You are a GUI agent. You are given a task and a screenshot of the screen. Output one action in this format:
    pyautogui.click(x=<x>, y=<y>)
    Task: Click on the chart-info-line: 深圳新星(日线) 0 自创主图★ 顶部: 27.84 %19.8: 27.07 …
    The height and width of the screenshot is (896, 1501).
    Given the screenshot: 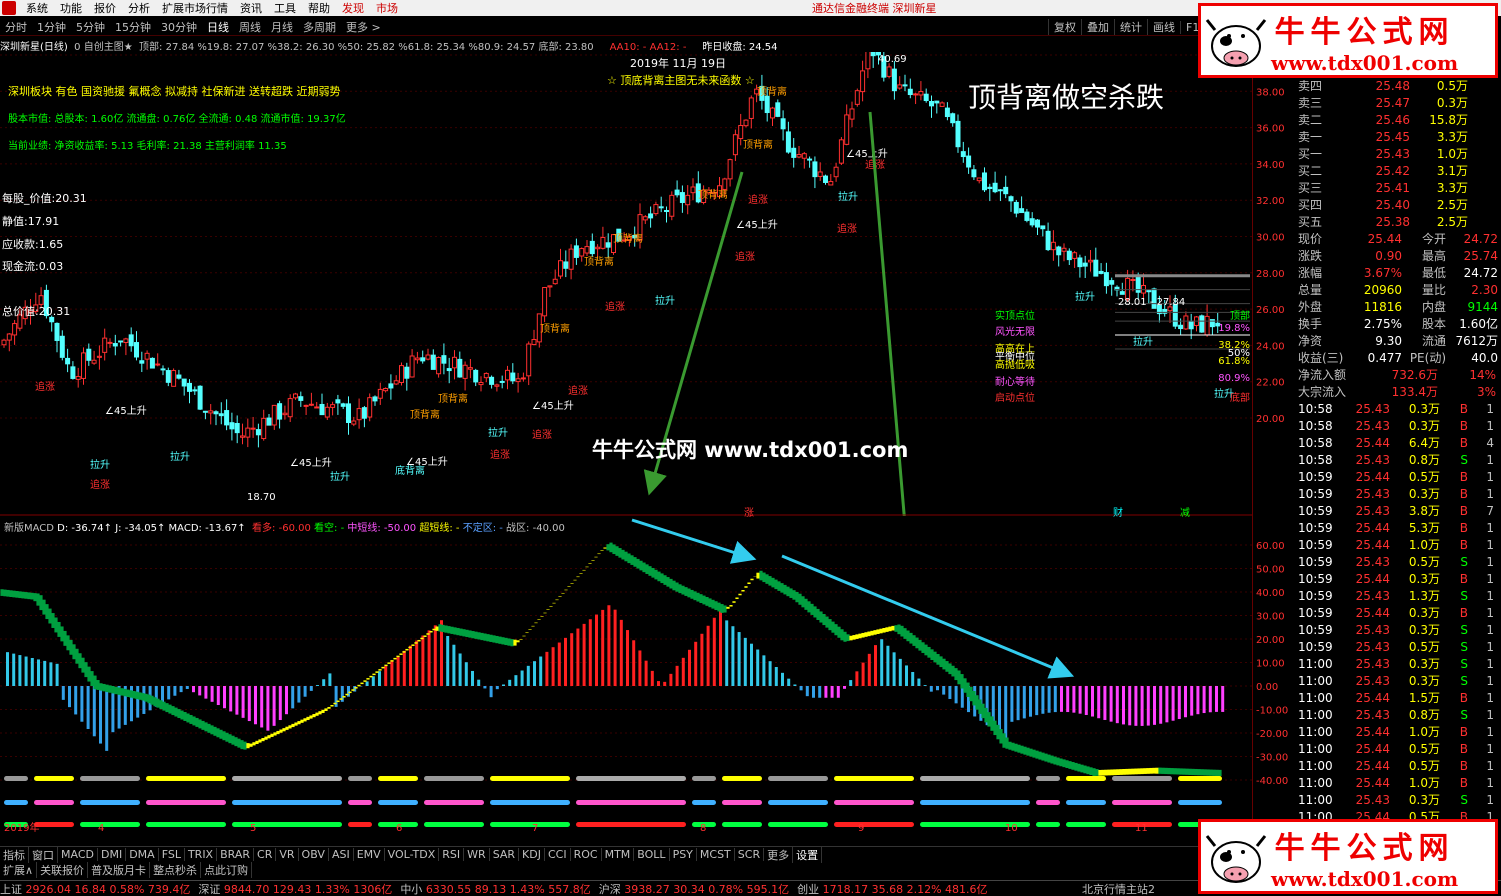 What is the action you would take?
    pyautogui.click(x=625, y=45)
    